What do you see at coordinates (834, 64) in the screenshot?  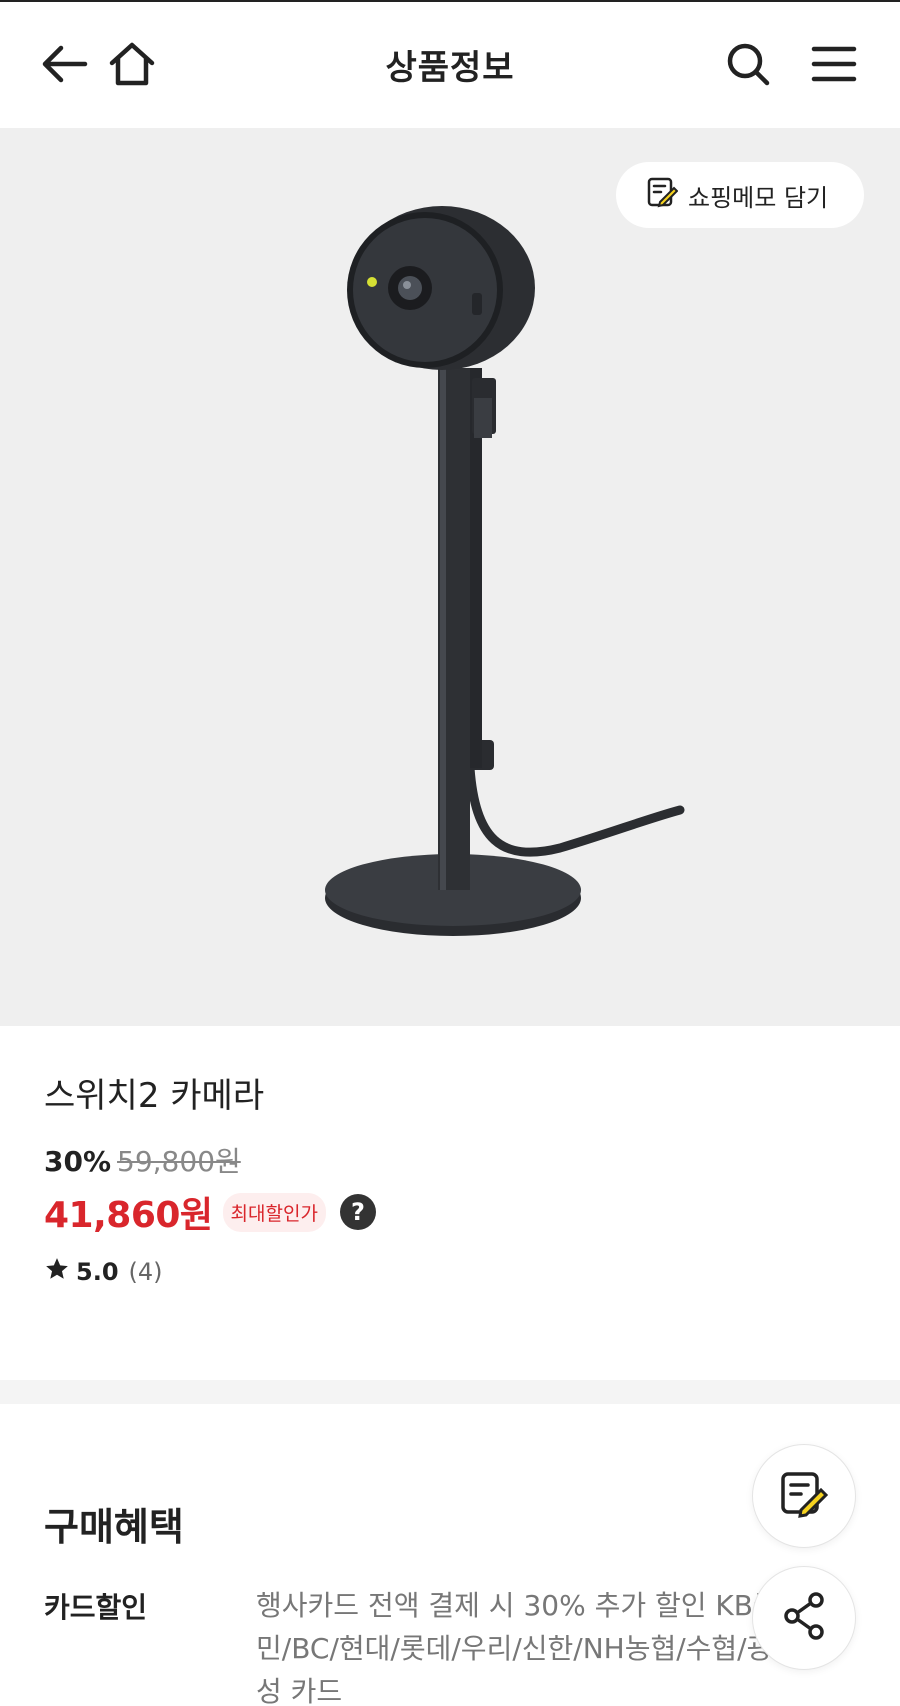 I see `hamburger-menu-icon` at bounding box center [834, 64].